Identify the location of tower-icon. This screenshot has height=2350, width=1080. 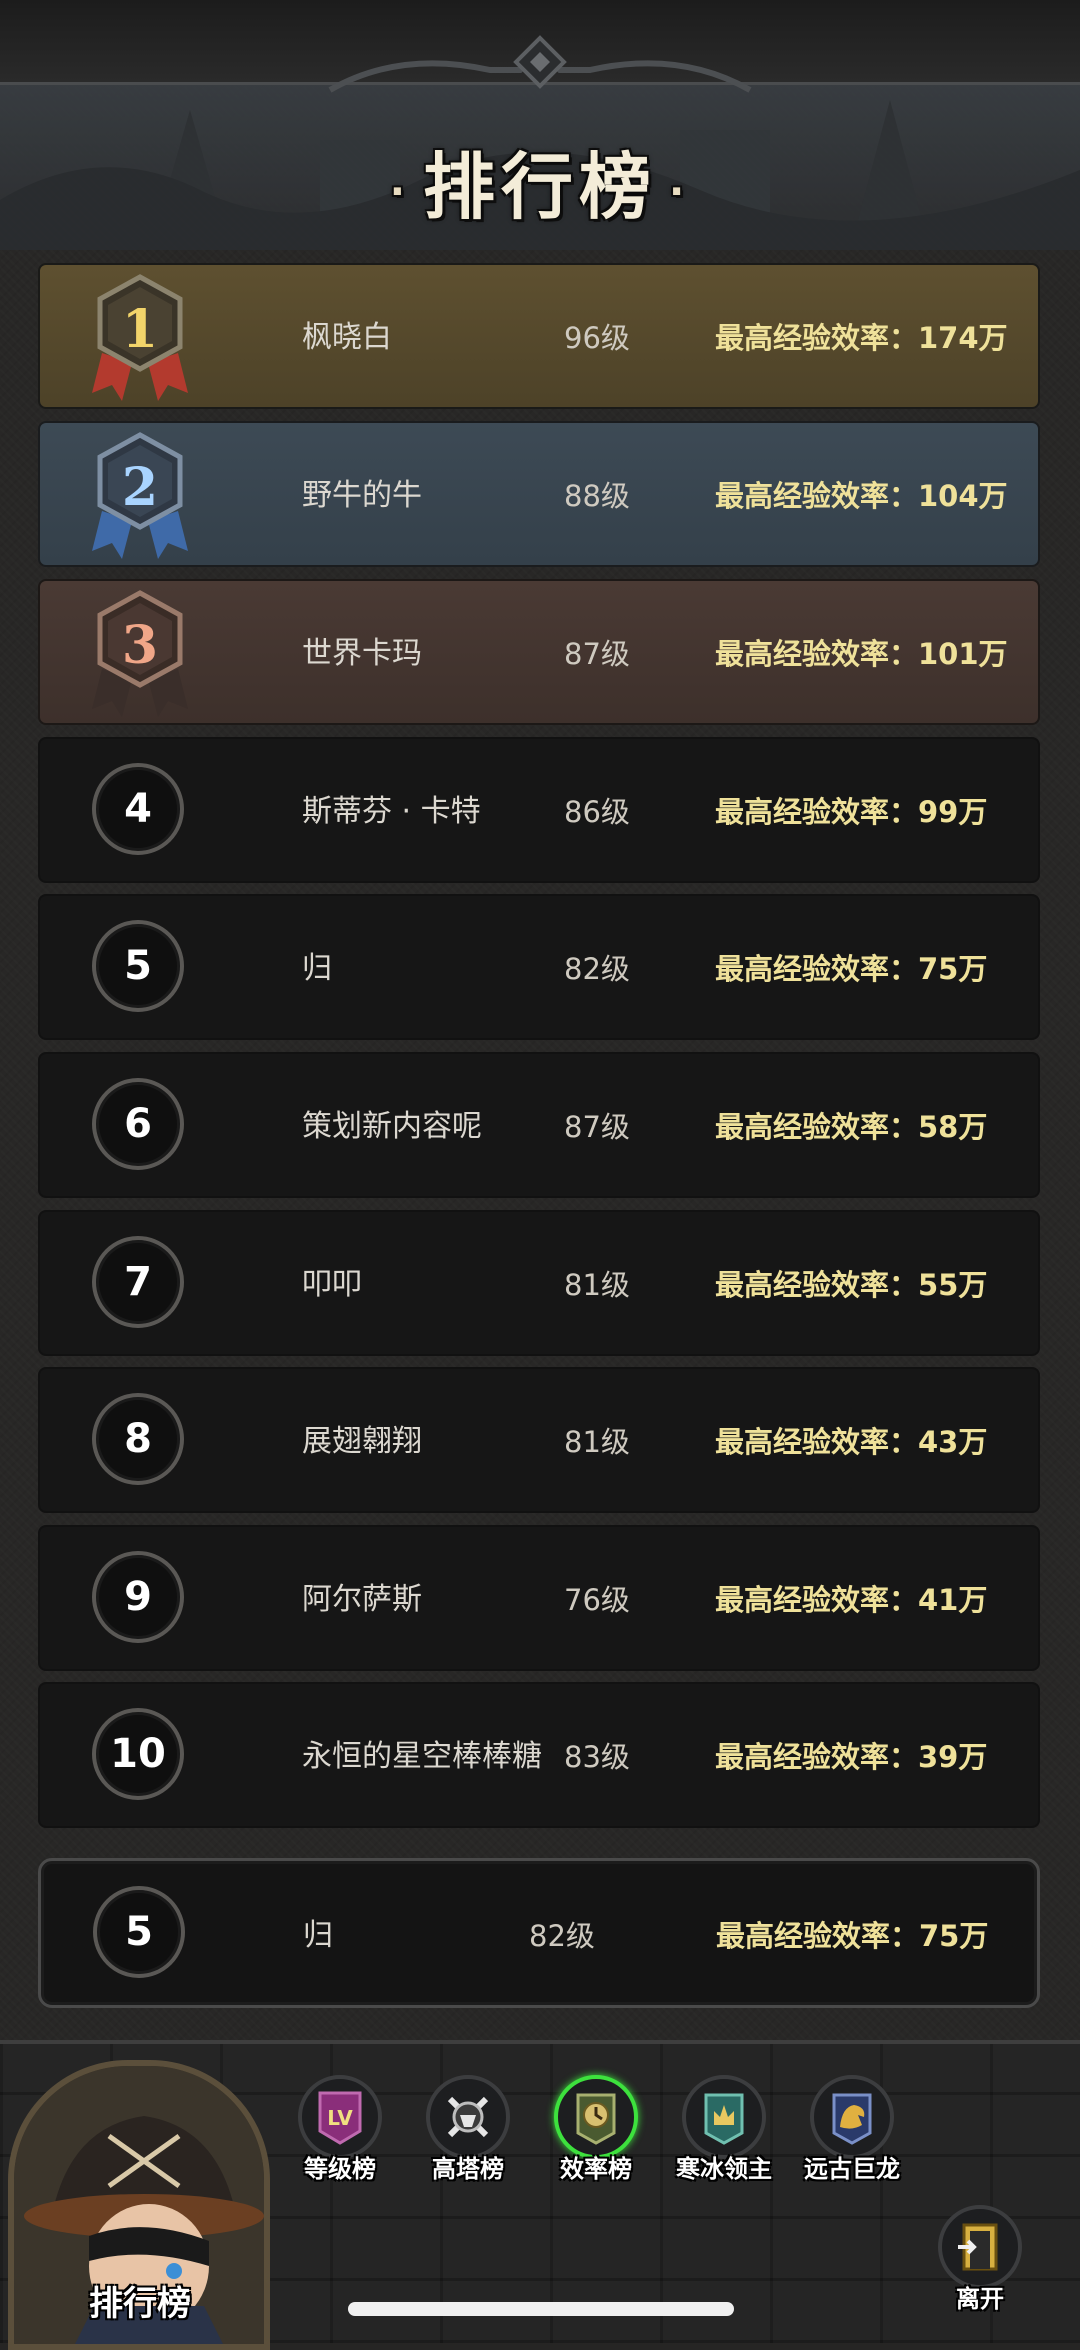
(468, 2117).